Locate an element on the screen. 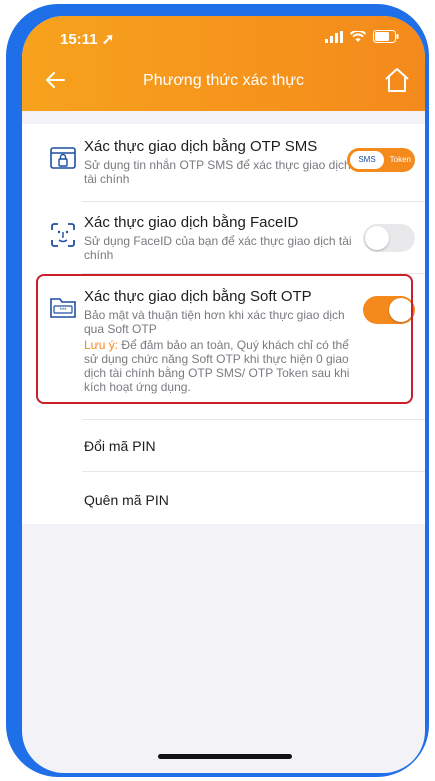  battery-icon is located at coordinates (386, 36).